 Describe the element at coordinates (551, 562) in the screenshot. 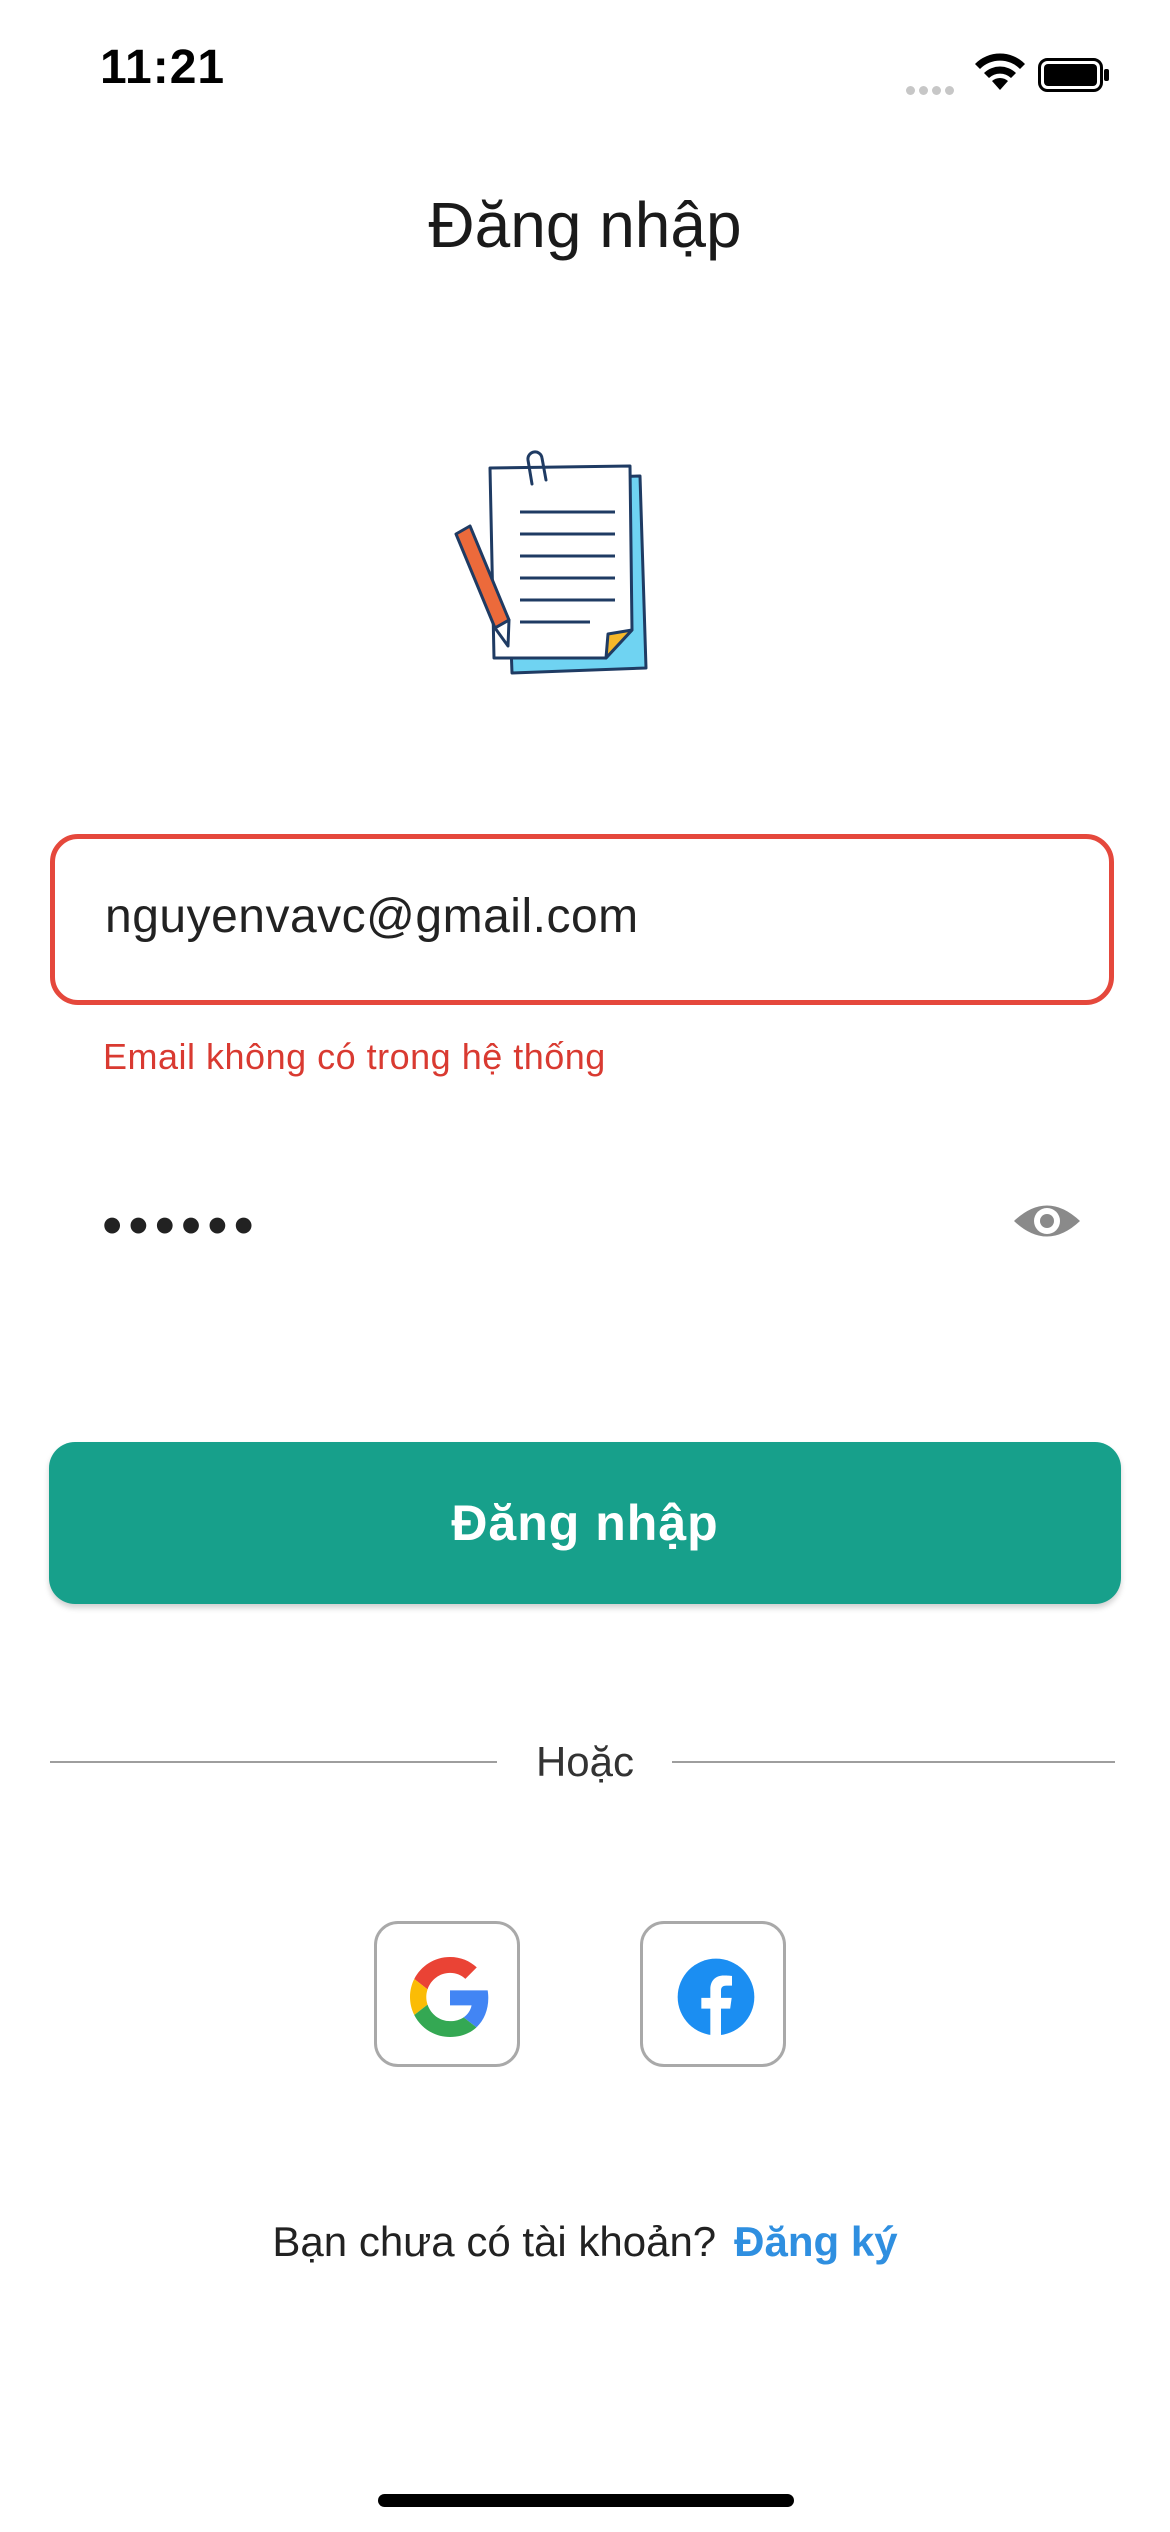

I see `notepad-with-pencil-icon` at that location.